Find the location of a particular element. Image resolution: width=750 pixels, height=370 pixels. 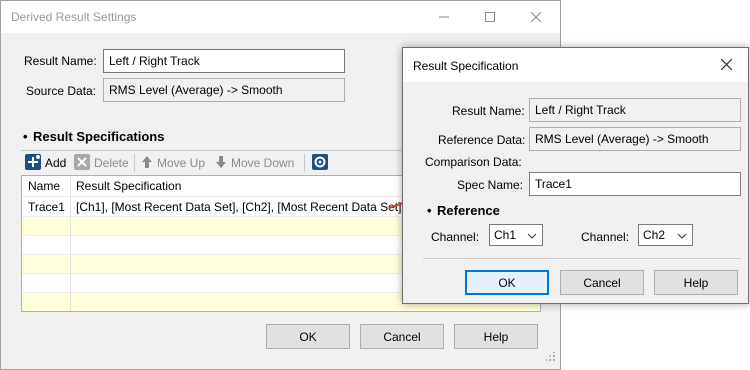

front-result-name-label: Result Name: is located at coordinates (488, 111).